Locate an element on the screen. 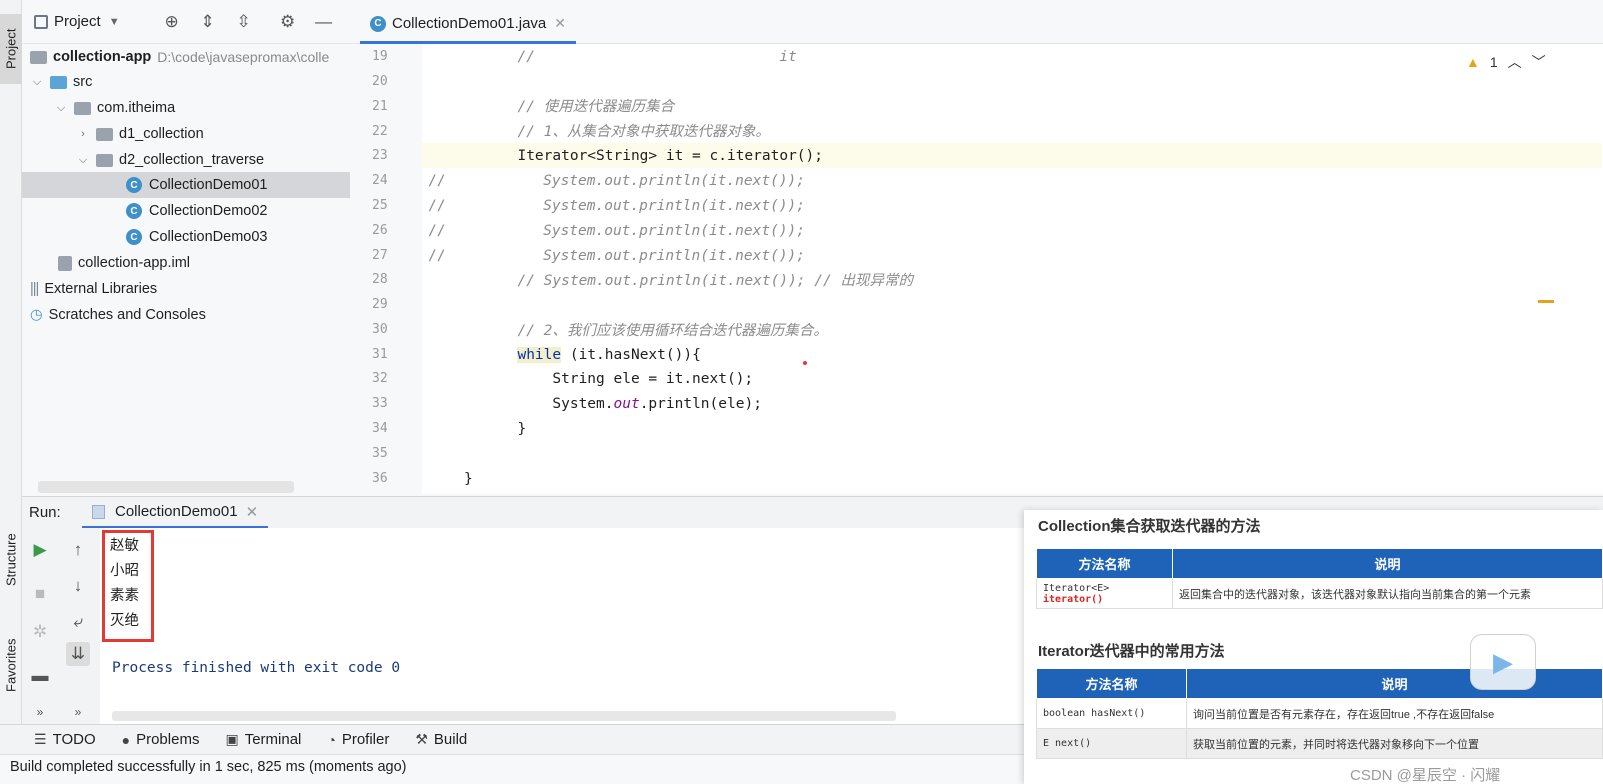 The image size is (1603, 784). layout-icon: ▬ is located at coordinates (40, 676).